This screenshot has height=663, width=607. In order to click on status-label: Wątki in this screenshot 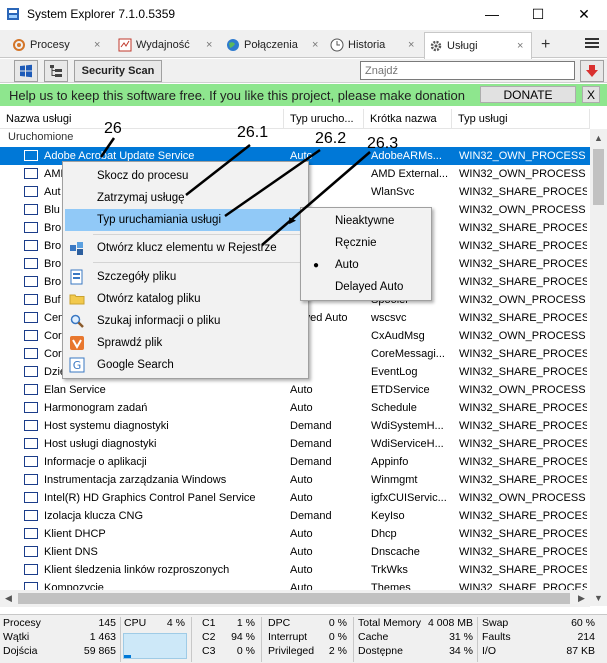, I will do `click(16, 637)`.